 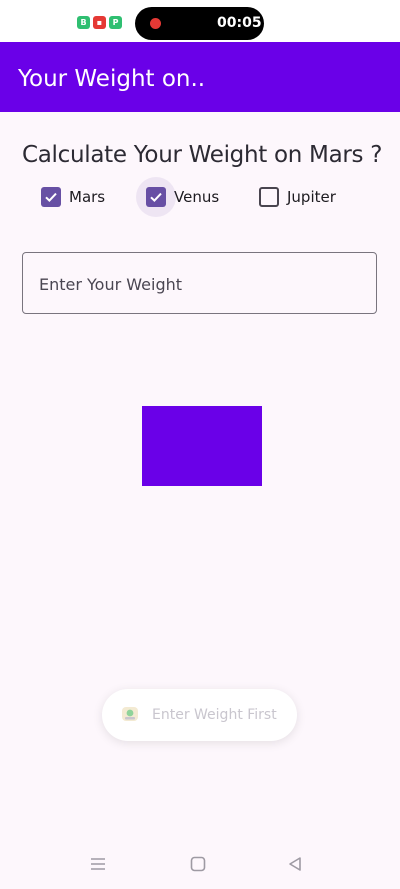 I want to click on b-app-icon: B, so click(x=83, y=22).